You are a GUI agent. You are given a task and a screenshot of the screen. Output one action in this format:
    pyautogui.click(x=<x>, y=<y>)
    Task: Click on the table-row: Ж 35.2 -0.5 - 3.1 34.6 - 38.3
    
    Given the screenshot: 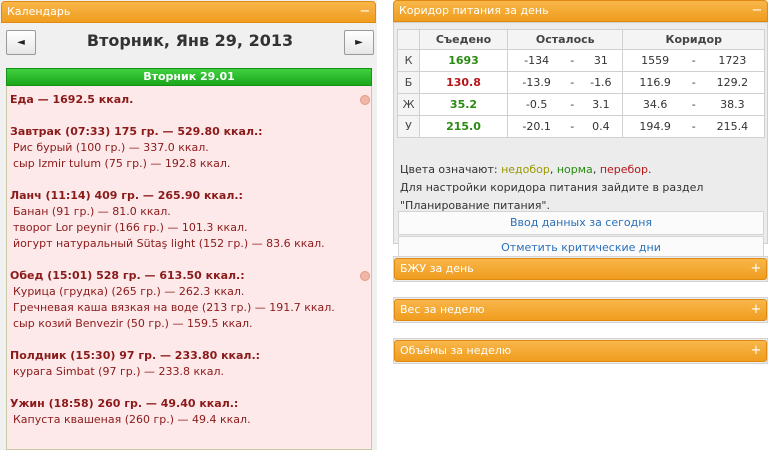 What is the action you would take?
    pyautogui.click(x=581, y=104)
    